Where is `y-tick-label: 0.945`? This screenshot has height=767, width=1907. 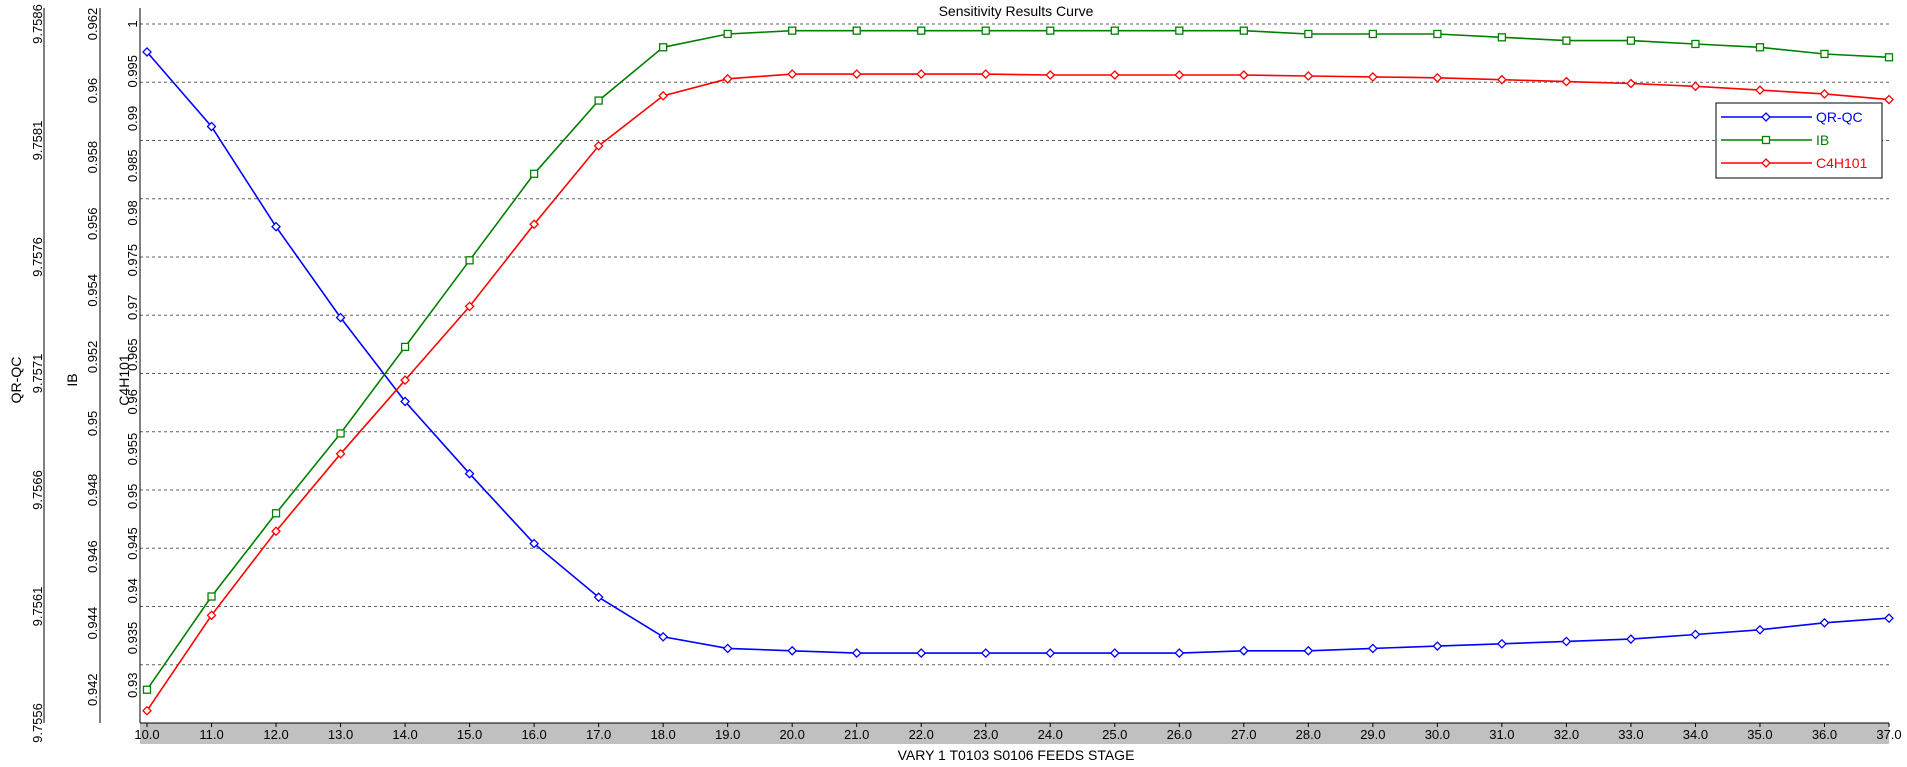
y-tick-label: 0.945 is located at coordinates (132, 543).